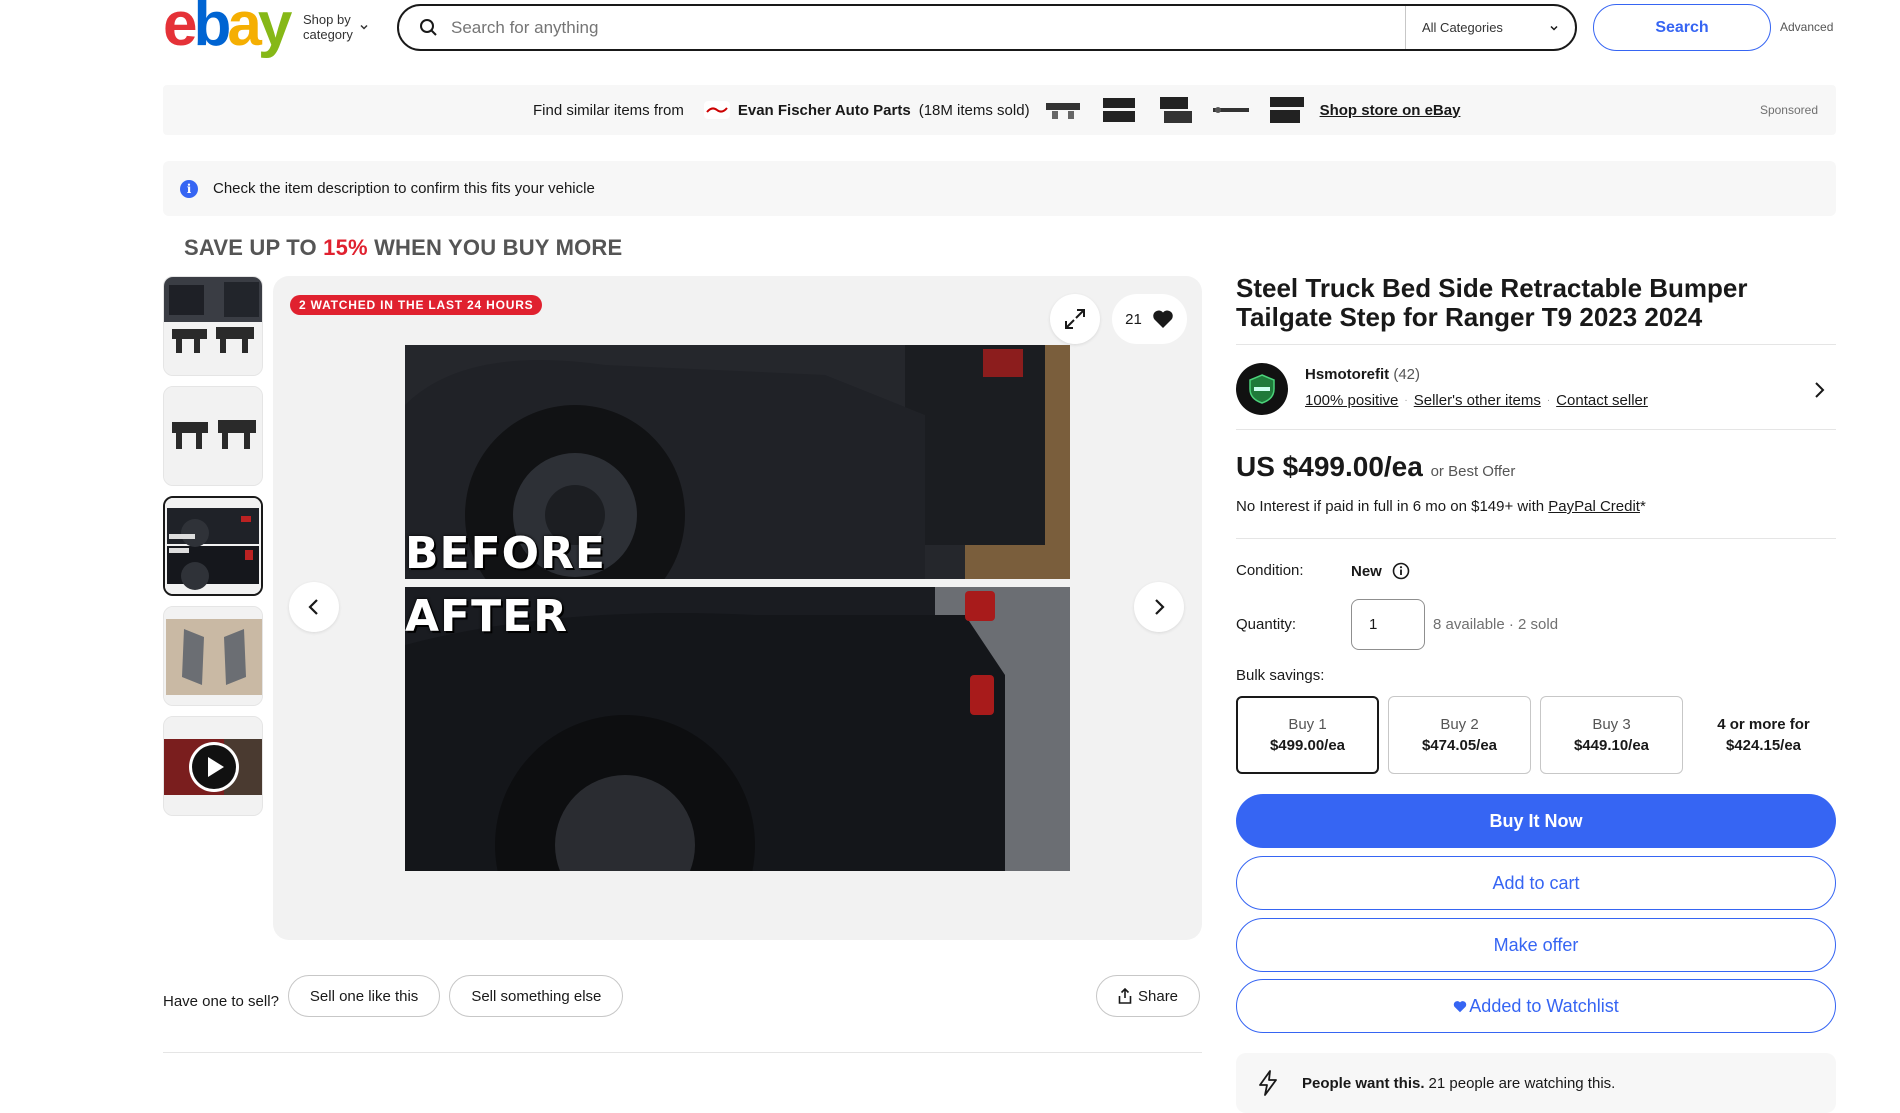  What do you see at coordinates (1459, 724) in the screenshot?
I see `bulk-qty: Buy 2` at bounding box center [1459, 724].